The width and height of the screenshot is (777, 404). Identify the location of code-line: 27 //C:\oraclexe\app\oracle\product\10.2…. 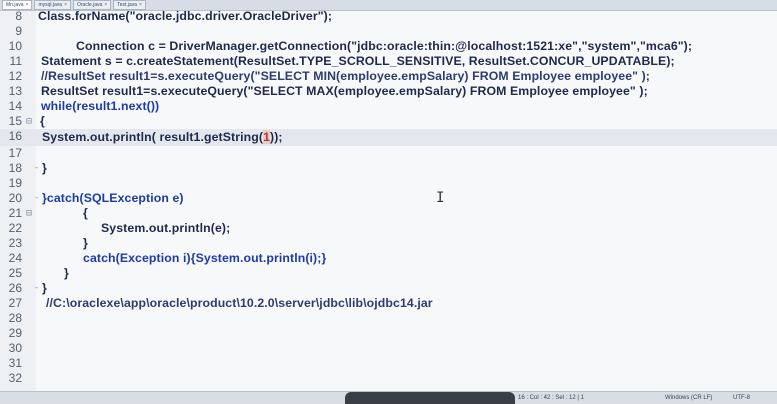
(388, 303).